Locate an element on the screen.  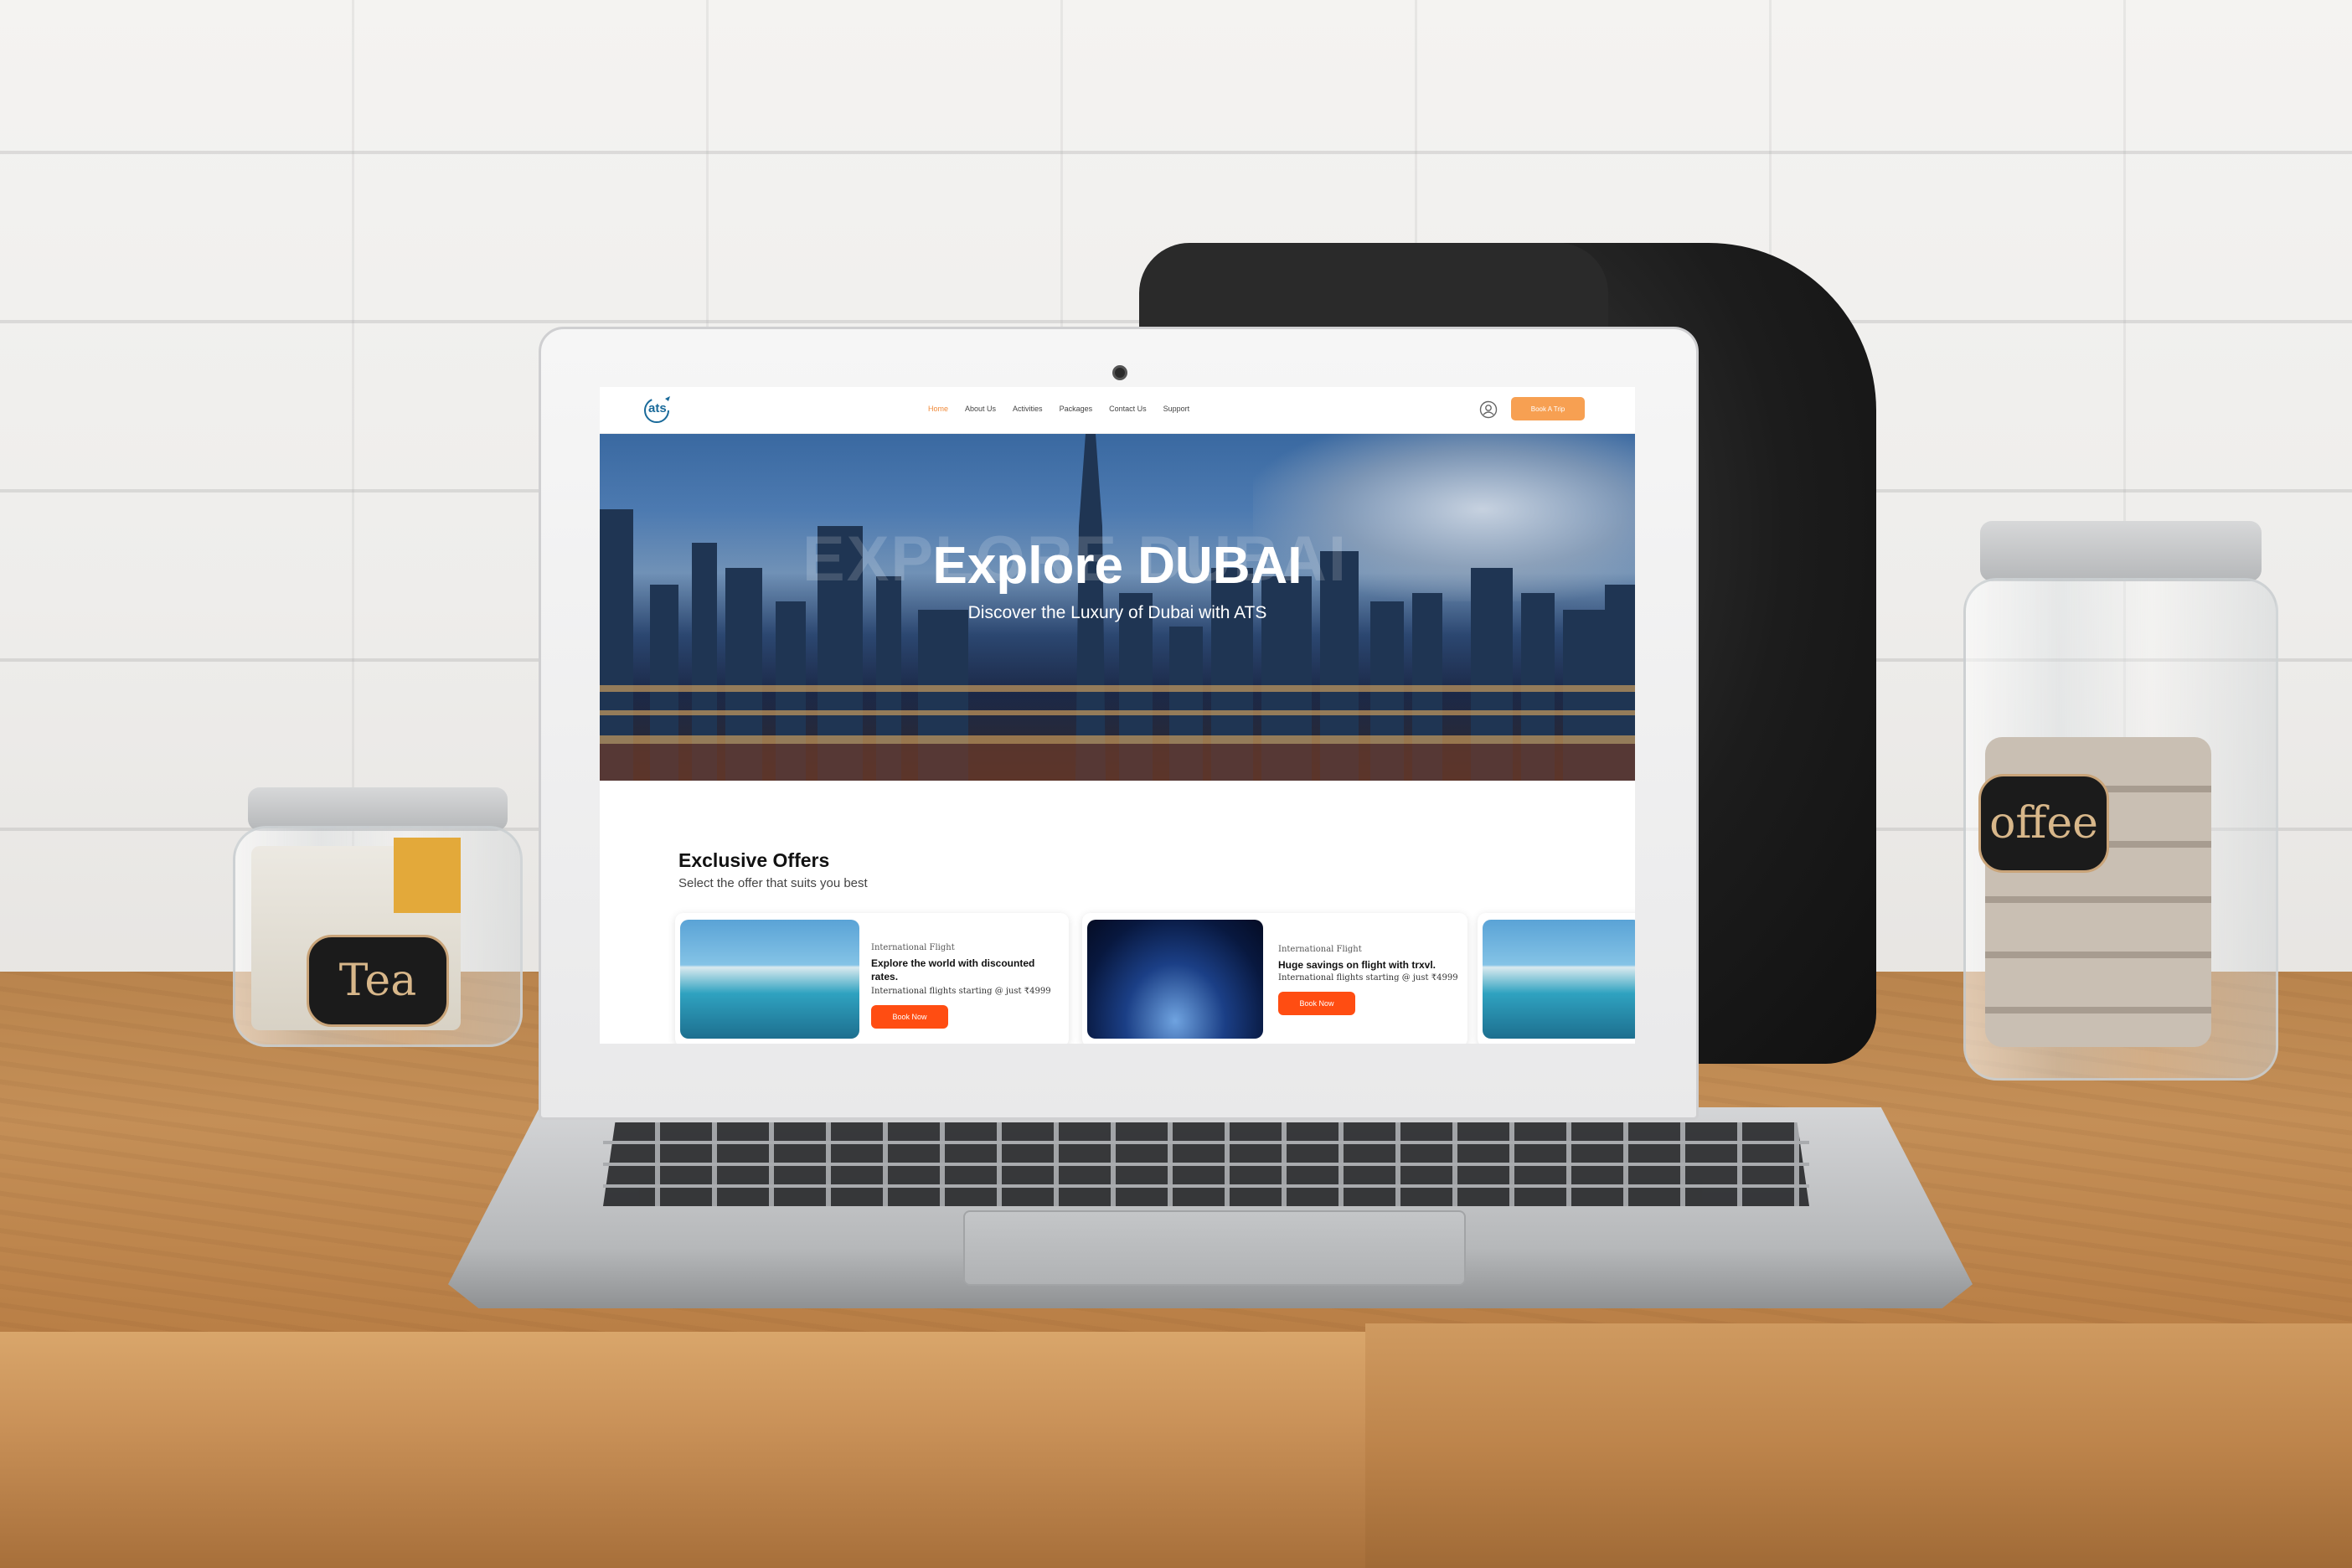
offers-title: Exclusive Offers is located at coordinates (754, 860).